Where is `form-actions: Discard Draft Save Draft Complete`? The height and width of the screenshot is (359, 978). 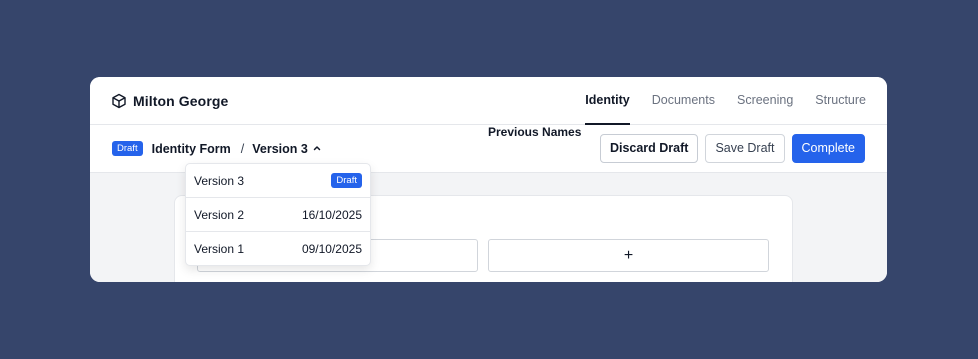
form-actions: Discard Draft Save Draft Complete is located at coordinates (732, 148).